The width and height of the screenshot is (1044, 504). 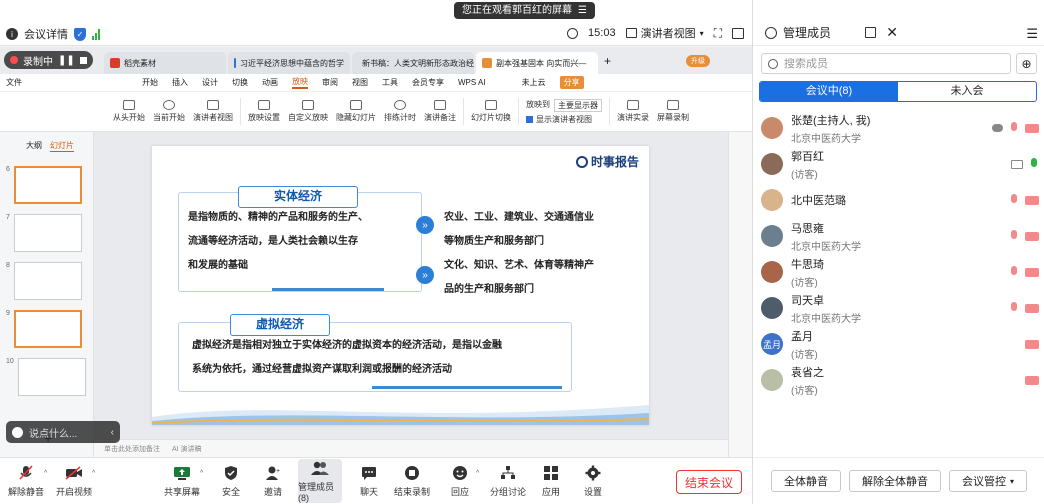 I want to click on browser-tab: 稻壳素材, so click(x=165, y=63).